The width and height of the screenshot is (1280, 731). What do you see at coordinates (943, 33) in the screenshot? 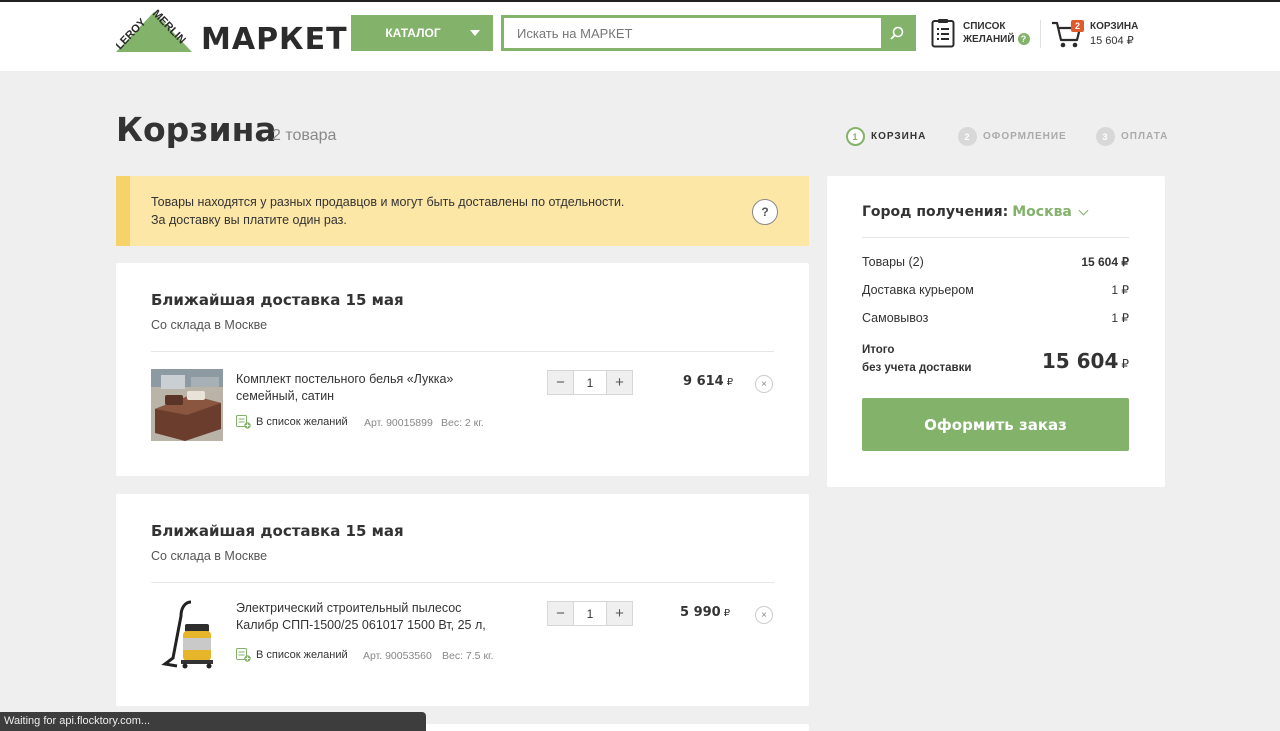
I see `clipboard-list-icon` at bounding box center [943, 33].